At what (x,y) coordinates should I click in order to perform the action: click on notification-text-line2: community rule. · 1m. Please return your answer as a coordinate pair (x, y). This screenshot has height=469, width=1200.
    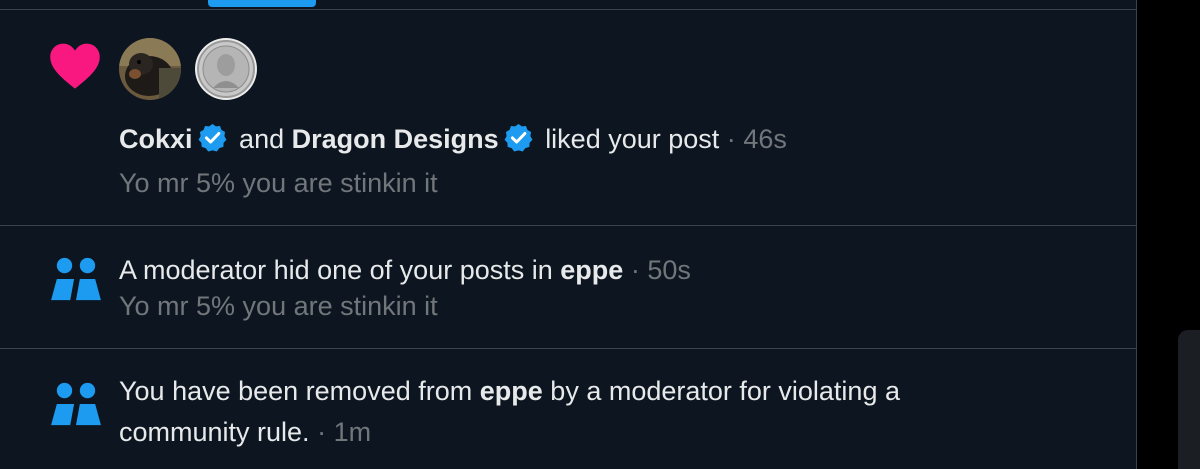
    Looking at the image, I should click on (245, 432).